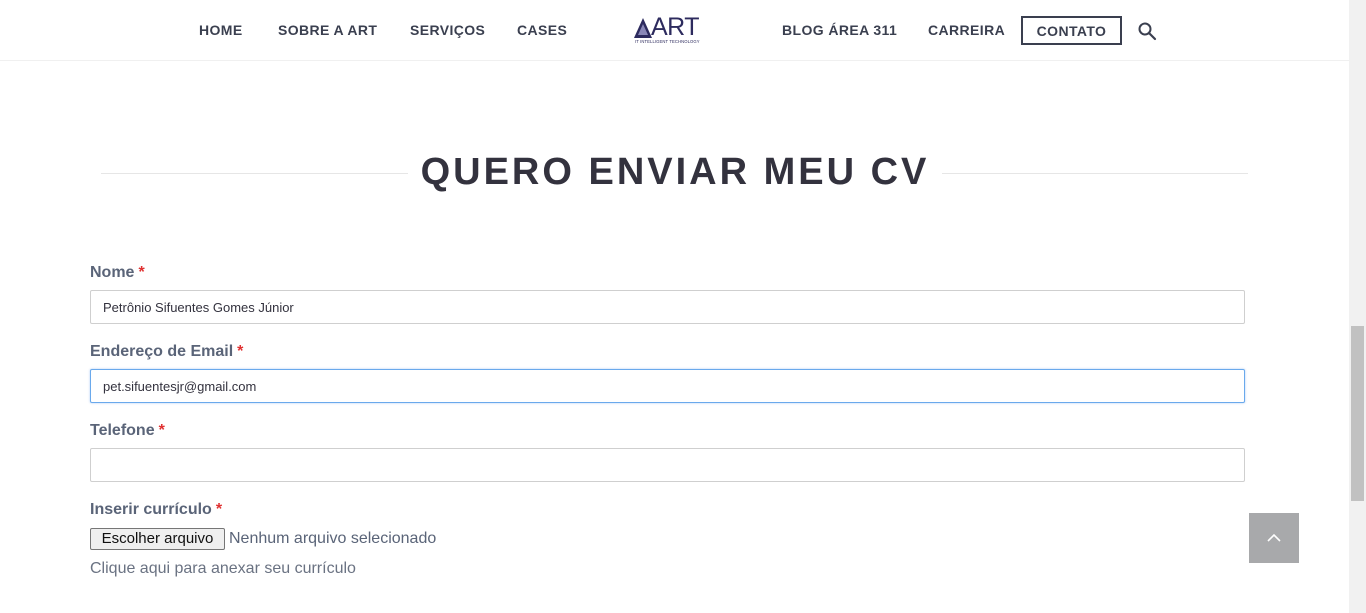  What do you see at coordinates (643, 28) in the screenshot?
I see `logo-triangle-icon` at bounding box center [643, 28].